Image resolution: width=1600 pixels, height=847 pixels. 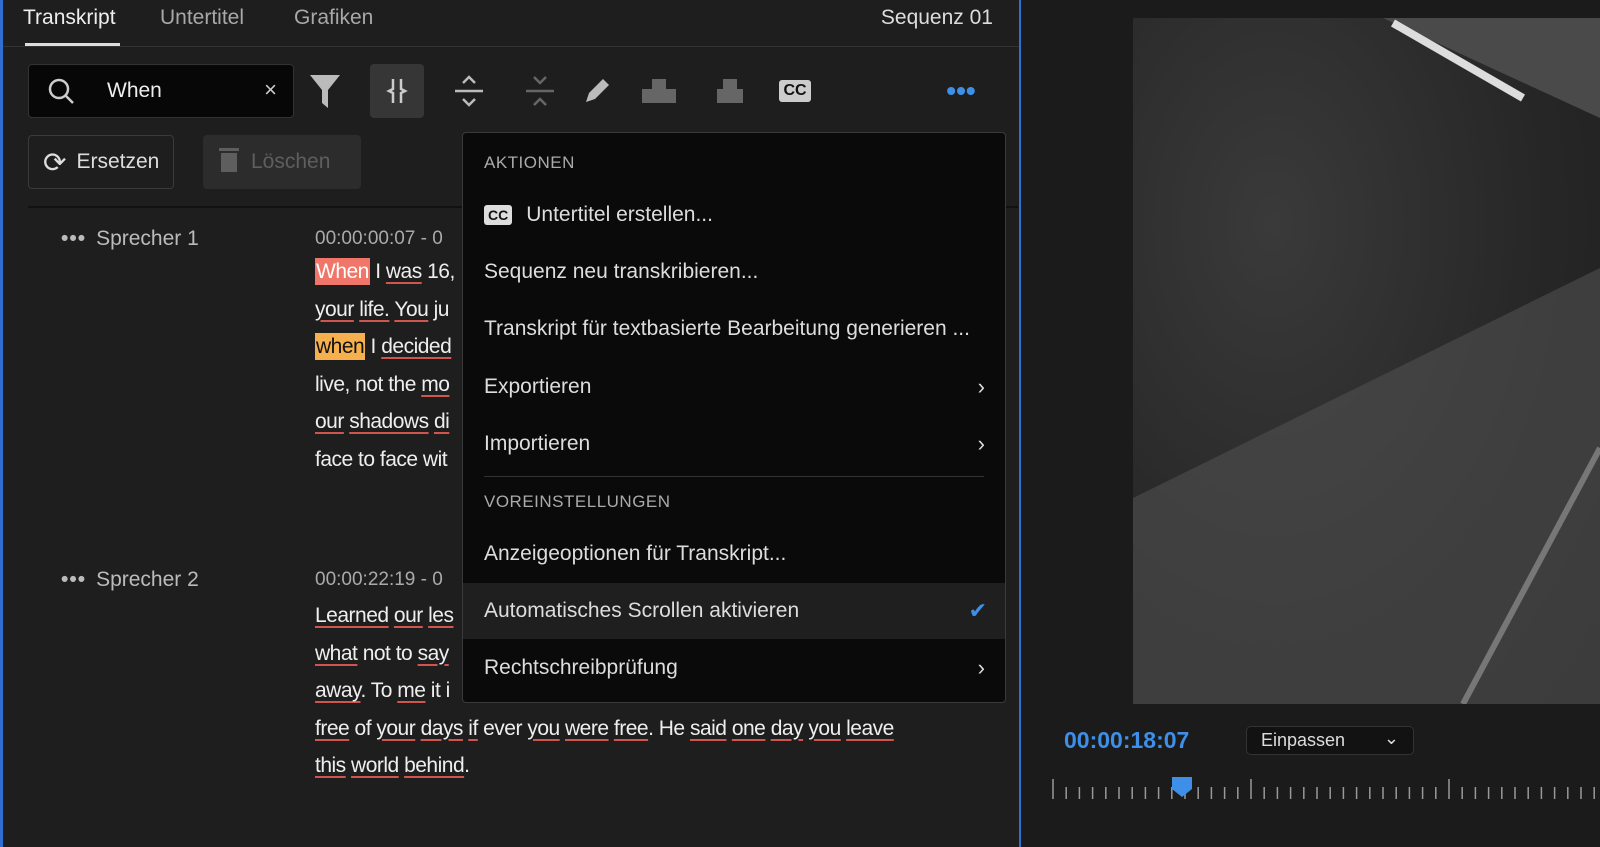 I want to click on transcript-line: what not to say, so click(x=382, y=654).